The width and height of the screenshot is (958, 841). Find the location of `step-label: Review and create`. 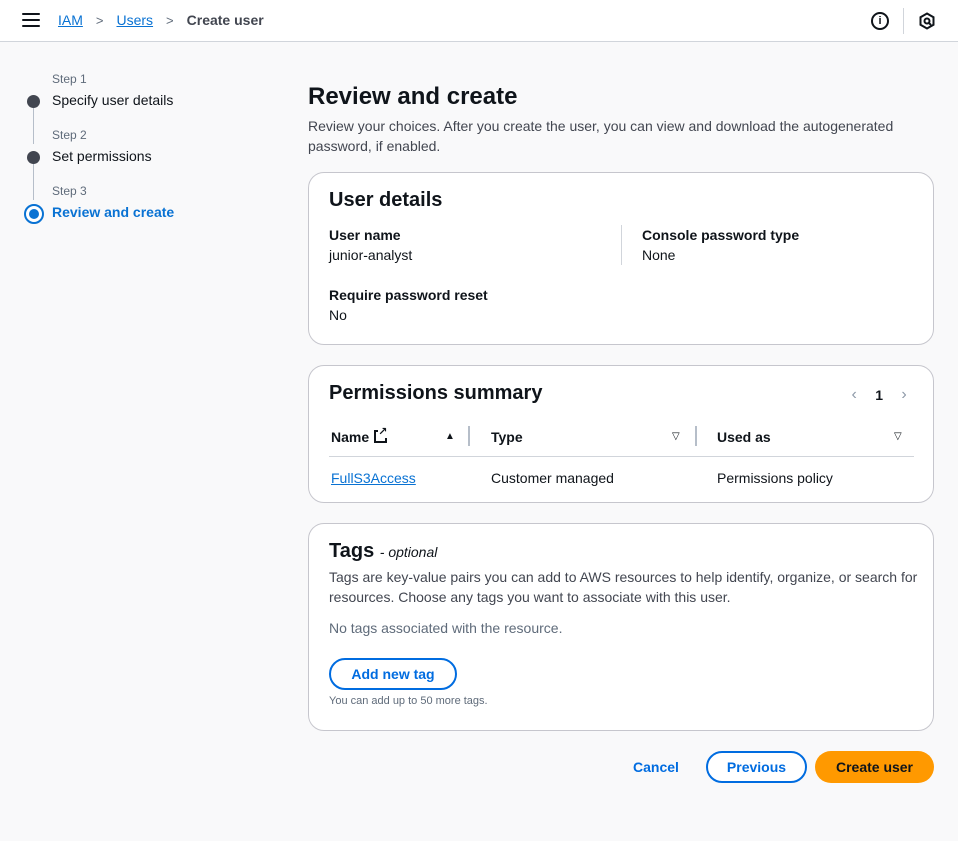

step-label: Review and create is located at coordinates (113, 212).